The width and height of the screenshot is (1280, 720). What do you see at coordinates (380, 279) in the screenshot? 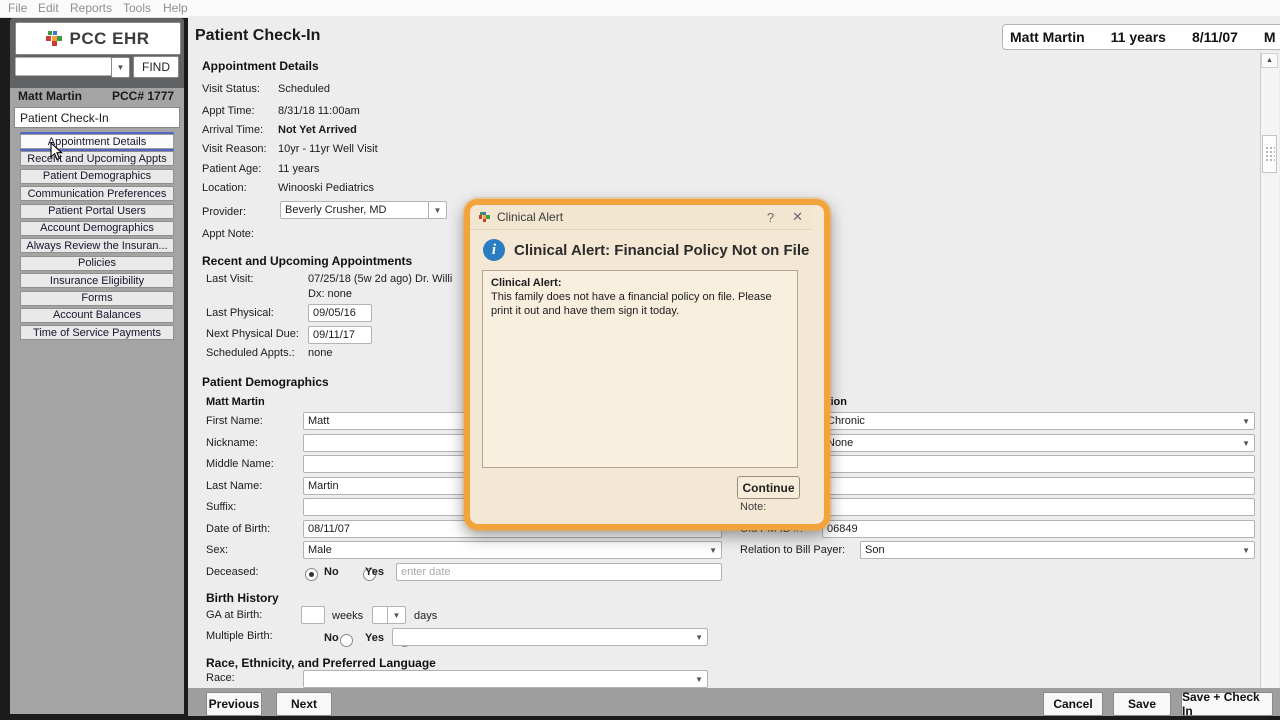
I see `last-visit-value: 07/25/18 (5w 2d ago) Dr. Willi` at bounding box center [380, 279].